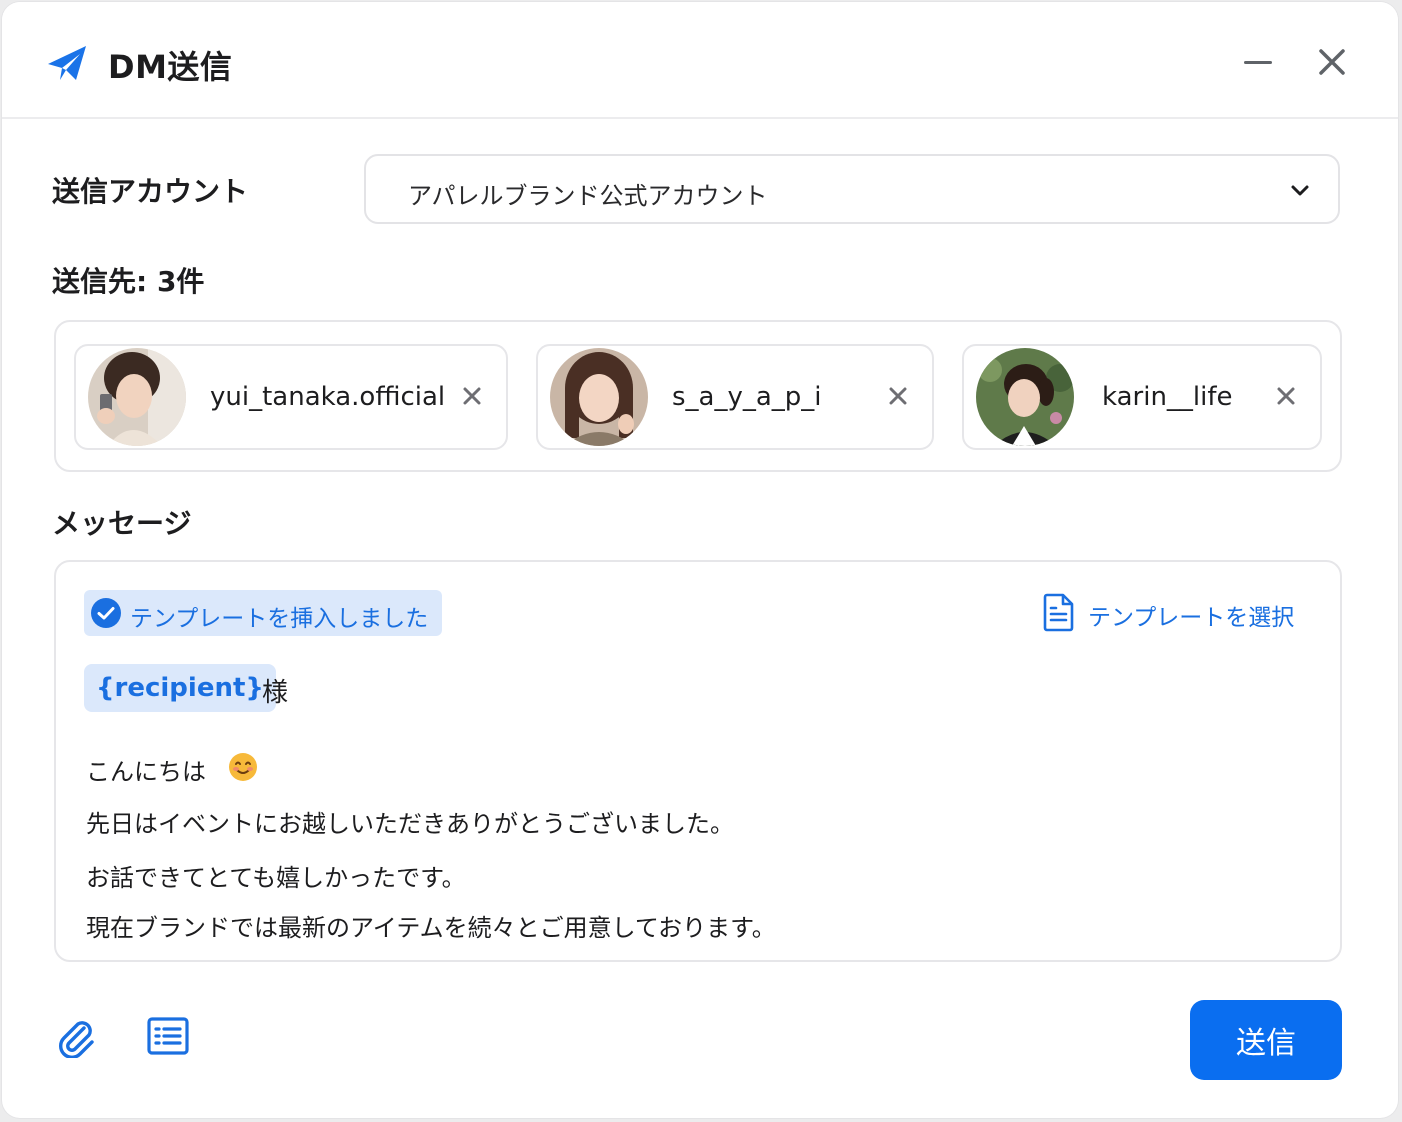 This screenshot has width=1402, height=1122. What do you see at coordinates (1300, 190) in the screenshot?
I see `chevron-down-icon` at bounding box center [1300, 190].